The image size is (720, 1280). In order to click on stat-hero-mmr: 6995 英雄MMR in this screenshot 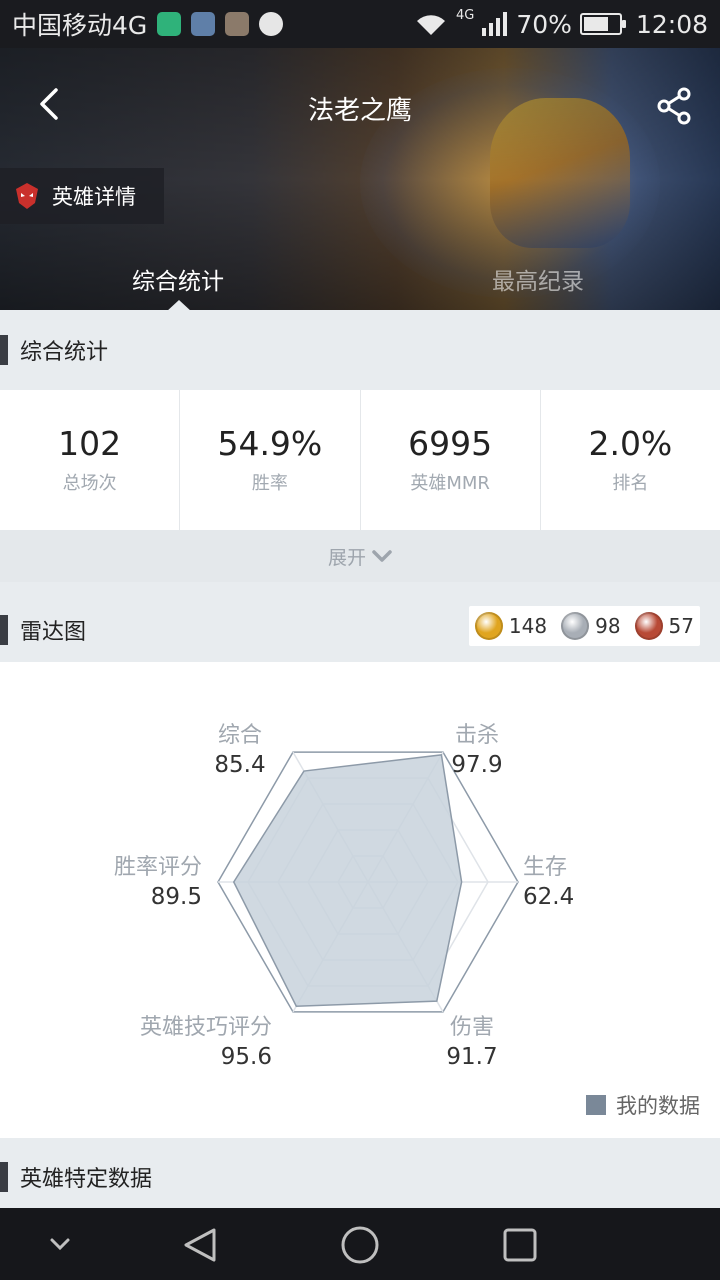, I will do `click(451, 460)`.